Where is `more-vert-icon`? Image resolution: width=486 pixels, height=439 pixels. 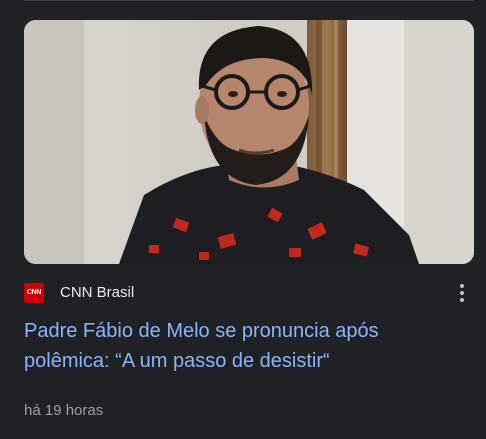
more-vert-icon is located at coordinates (462, 286).